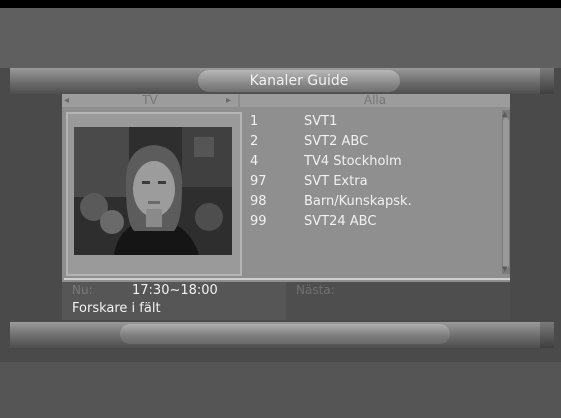 This screenshot has height=418, width=561. What do you see at coordinates (280, 4) in the screenshot?
I see `top-border` at bounding box center [280, 4].